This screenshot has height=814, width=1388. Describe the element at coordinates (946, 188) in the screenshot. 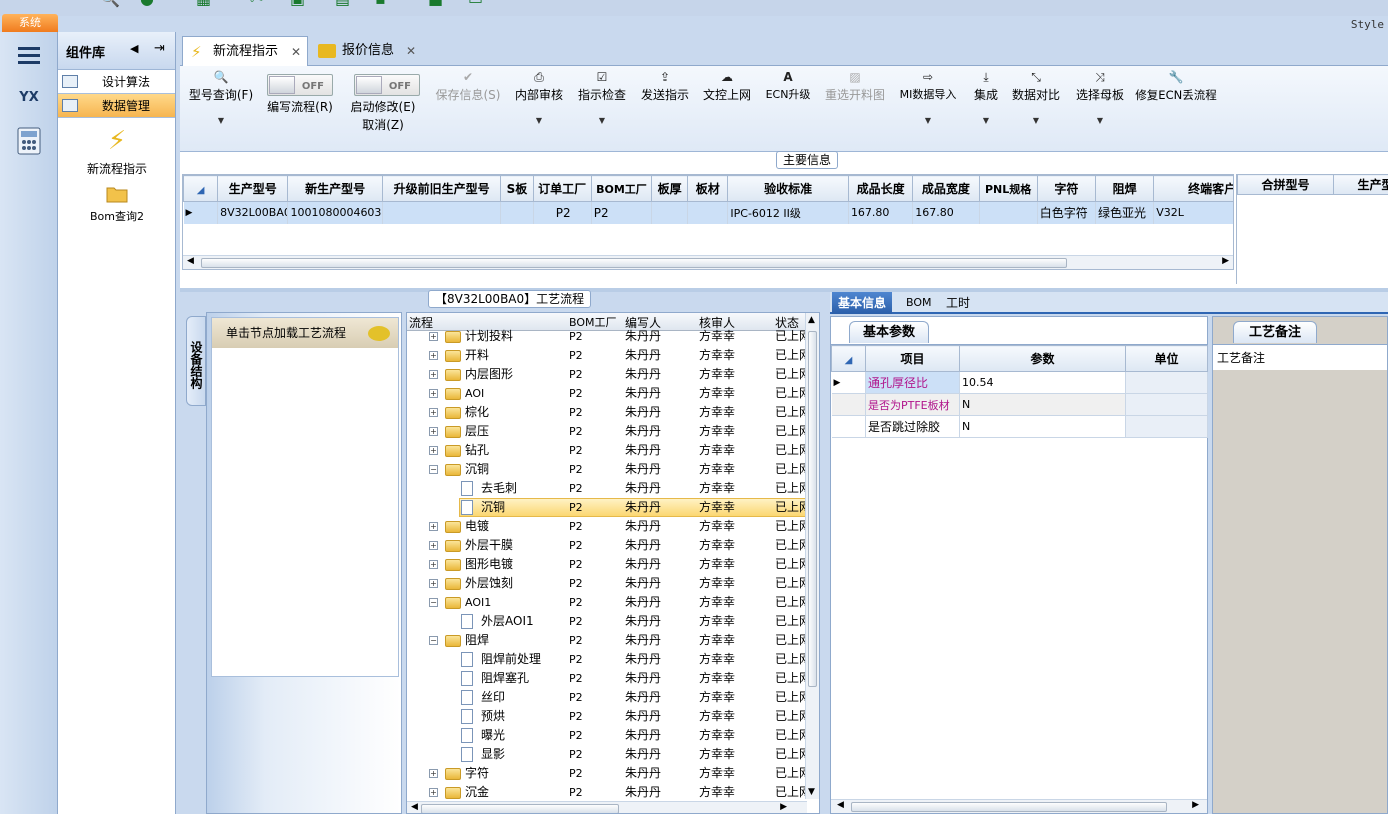

I see `column-header: 成品宽度` at that location.